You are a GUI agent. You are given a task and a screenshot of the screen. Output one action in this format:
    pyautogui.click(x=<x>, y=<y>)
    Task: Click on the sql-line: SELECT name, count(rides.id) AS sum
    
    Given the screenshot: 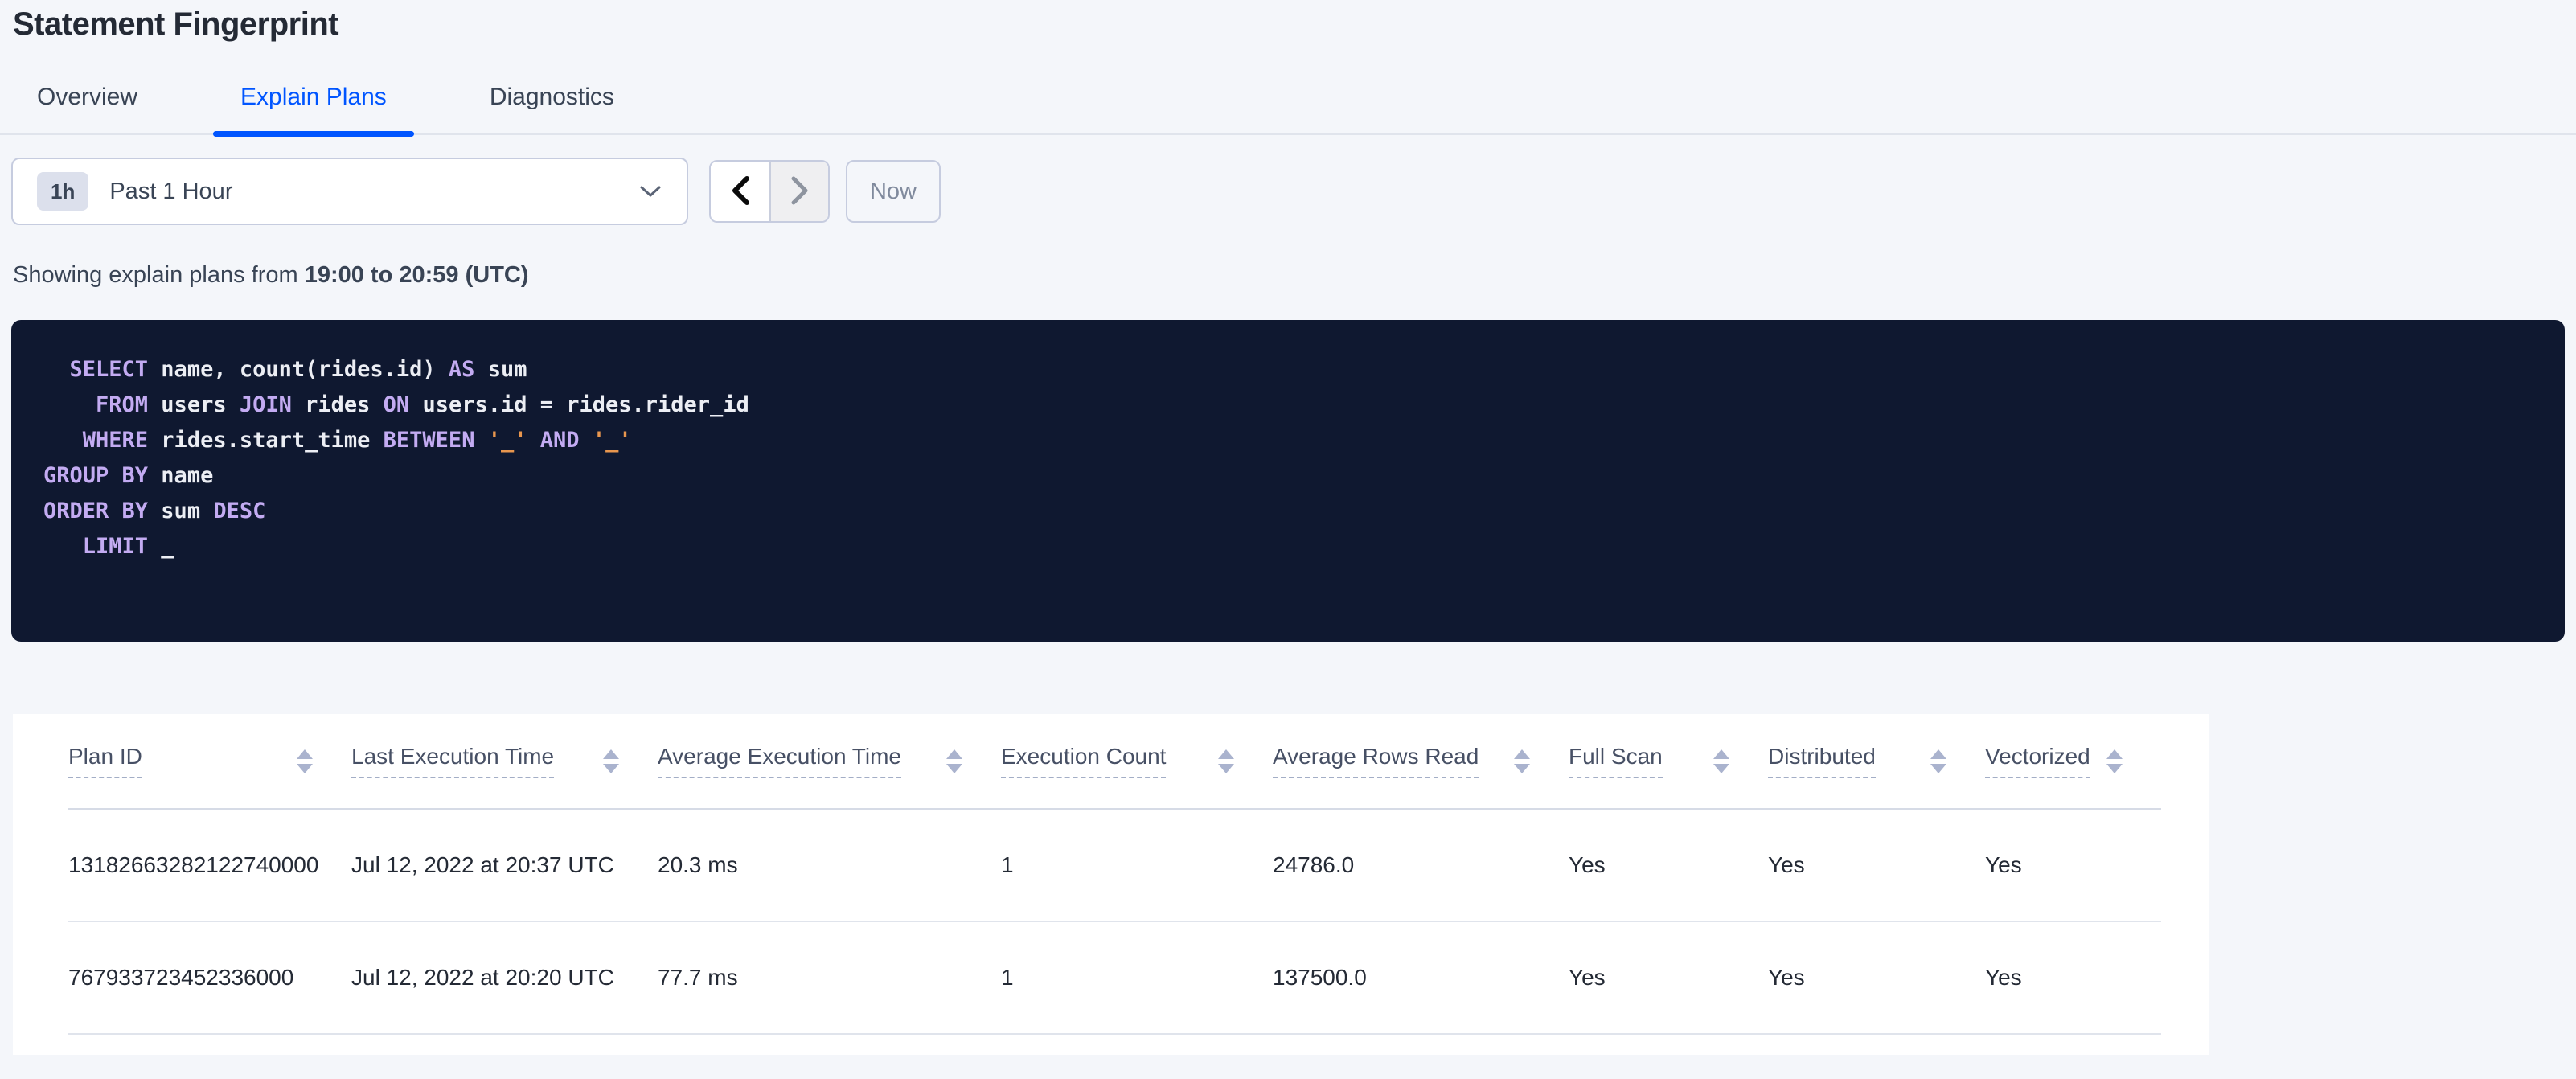 What is the action you would take?
    pyautogui.click(x=1288, y=370)
    